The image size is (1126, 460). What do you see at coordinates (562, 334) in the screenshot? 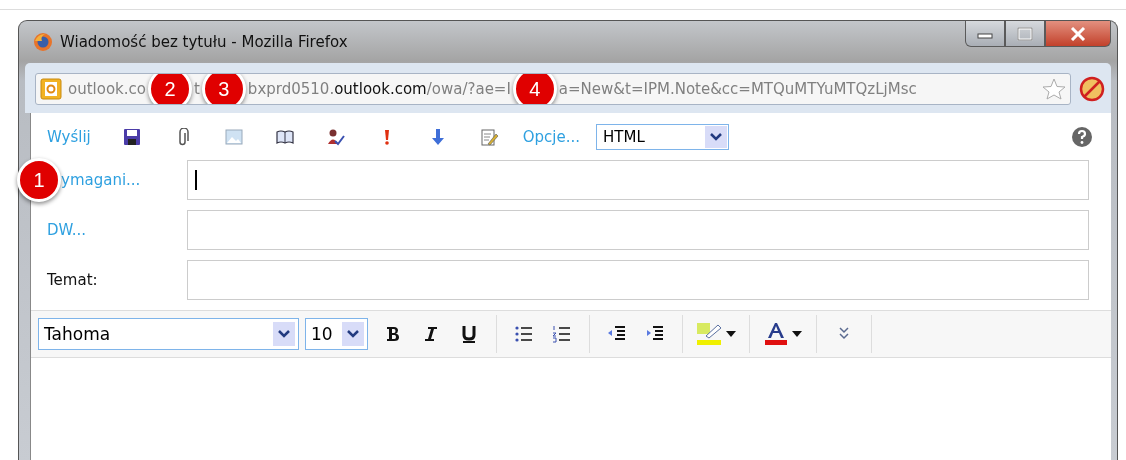
I see `numbered-list-icon` at bounding box center [562, 334].